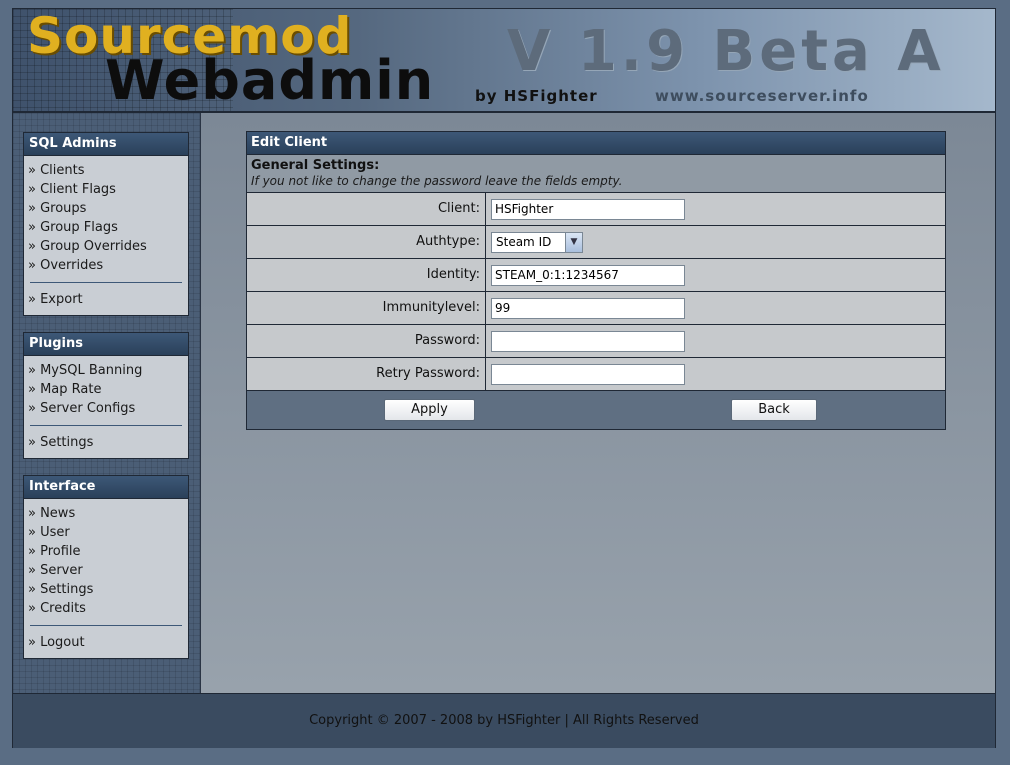  I want to click on back-button: Back, so click(774, 410).